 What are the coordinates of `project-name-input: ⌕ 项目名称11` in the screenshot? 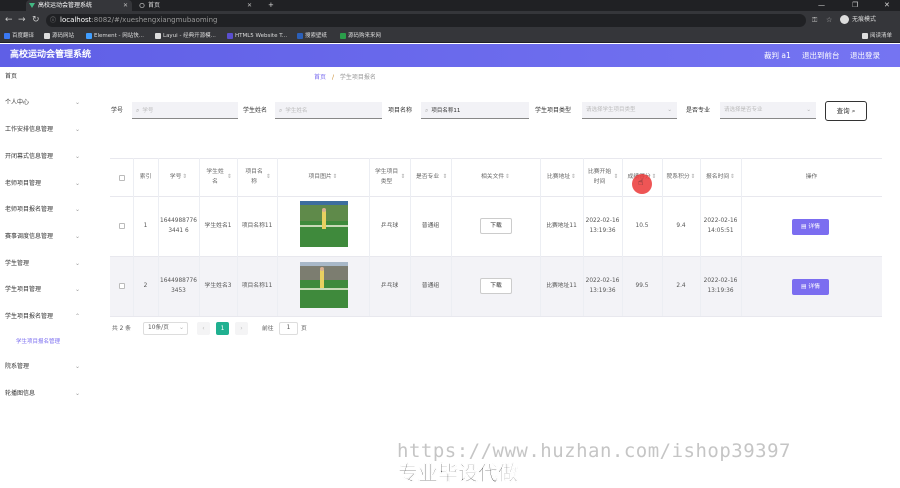 It's located at (475, 110).